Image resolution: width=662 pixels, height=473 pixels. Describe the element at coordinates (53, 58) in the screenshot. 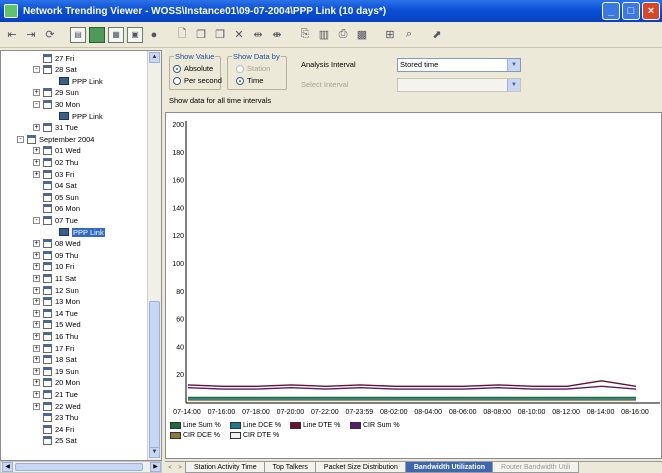

I see `tree-item: 27 Fri` at that location.